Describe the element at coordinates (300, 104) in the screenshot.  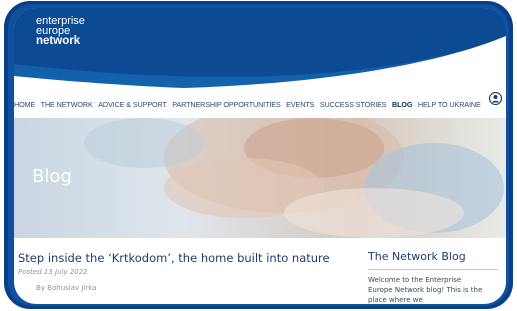
I see `nav-item-events: EVENTS` at that location.